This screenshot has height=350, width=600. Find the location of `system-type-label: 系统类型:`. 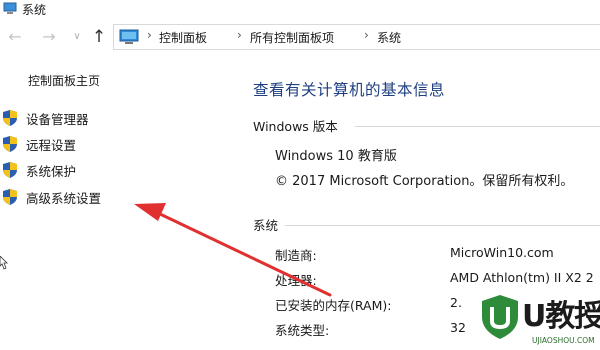

system-type-label: 系统类型: is located at coordinates (302, 330).